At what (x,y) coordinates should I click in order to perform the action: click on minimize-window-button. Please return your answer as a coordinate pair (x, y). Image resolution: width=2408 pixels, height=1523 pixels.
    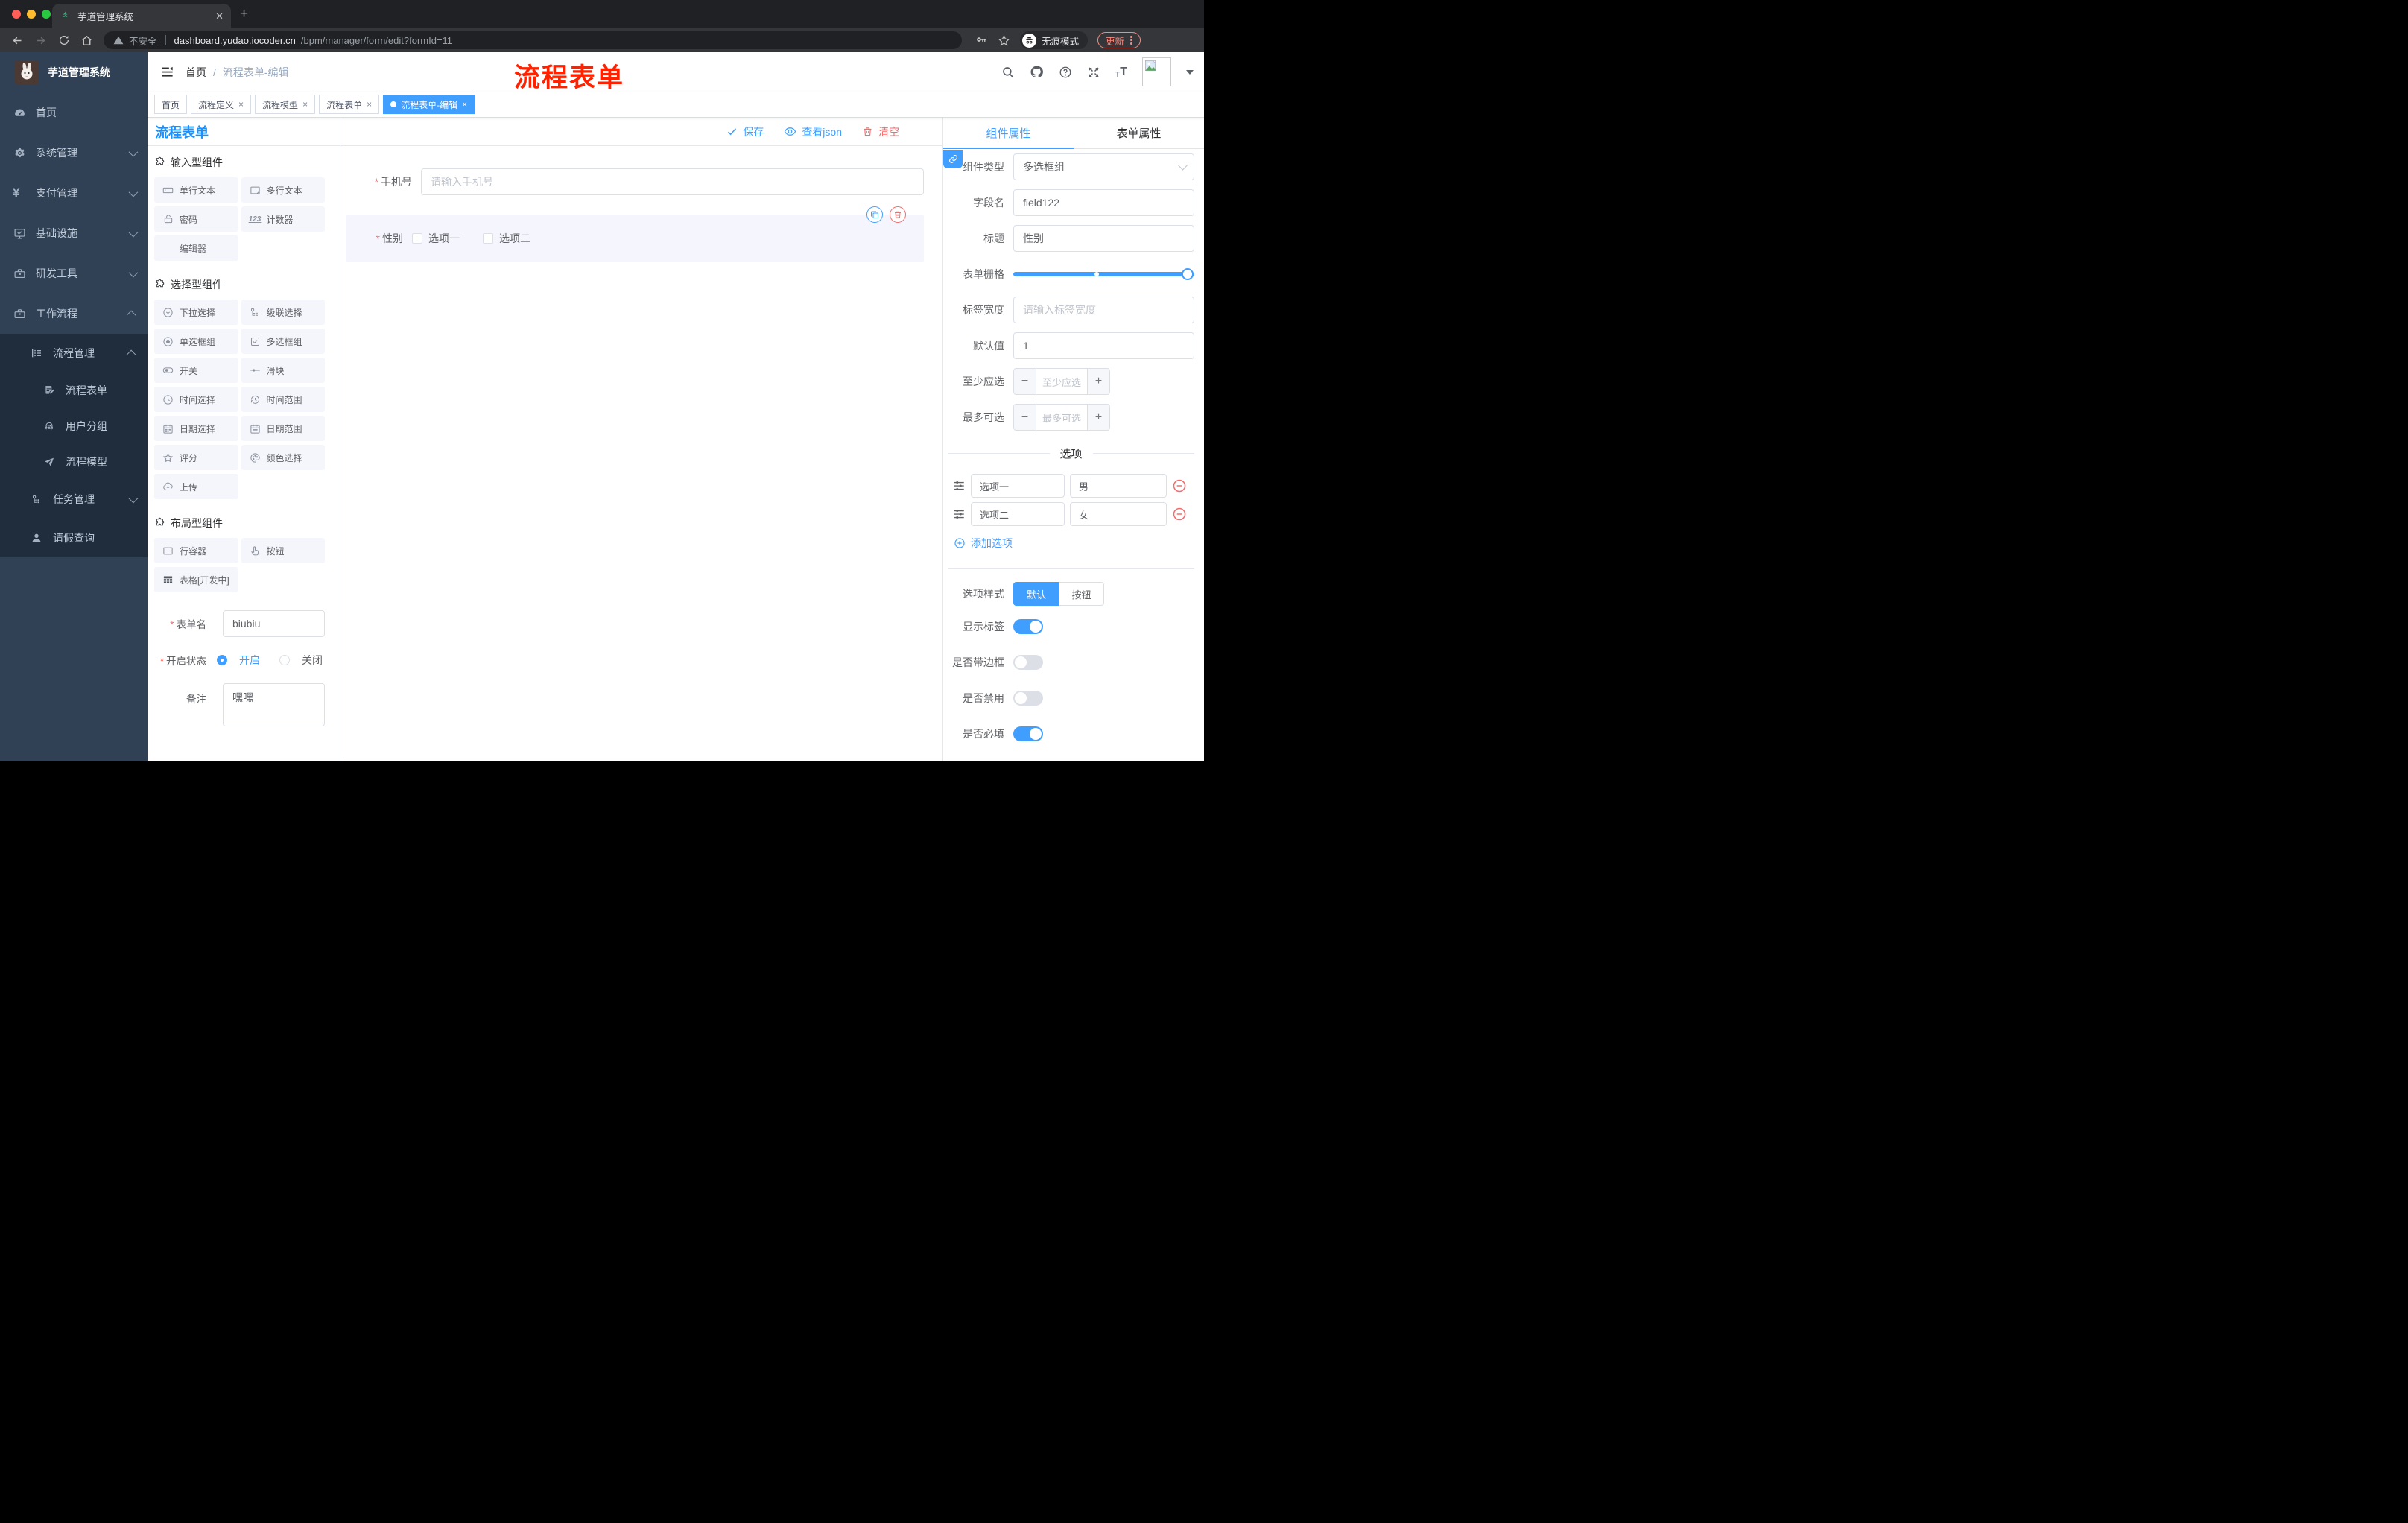
    Looking at the image, I should click on (31, 15).